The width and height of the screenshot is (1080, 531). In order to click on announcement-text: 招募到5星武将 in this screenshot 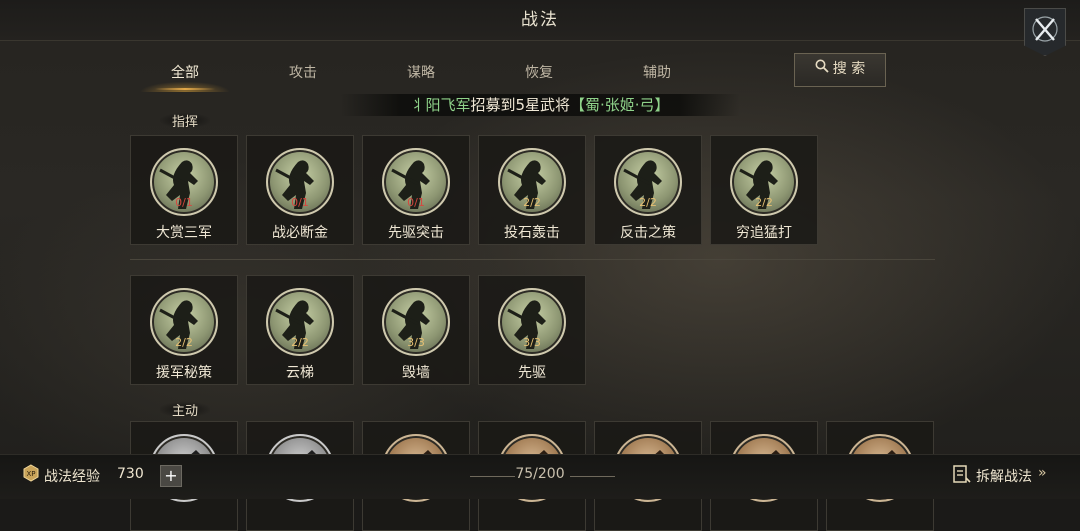, I will do `click(520, 105)`.